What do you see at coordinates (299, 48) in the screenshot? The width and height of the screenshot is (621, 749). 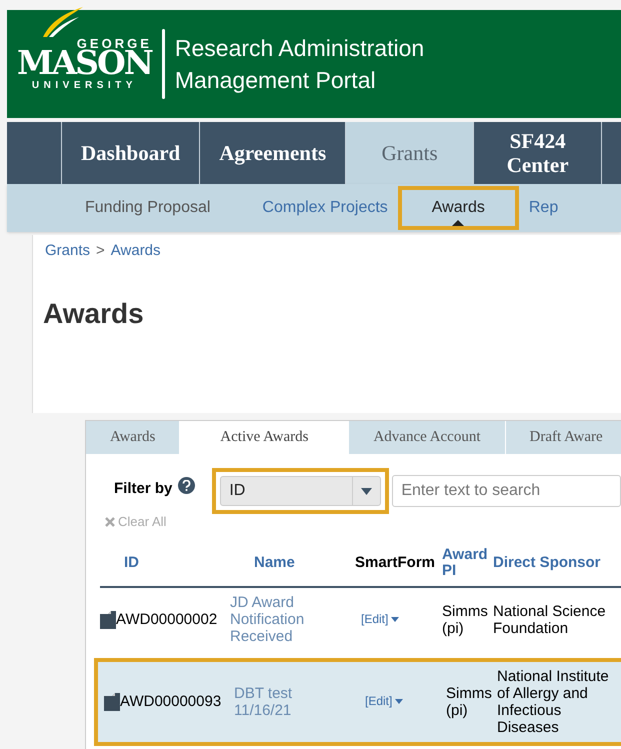 I see `portal-title: Research Administration` at bounding box center [299, 48].